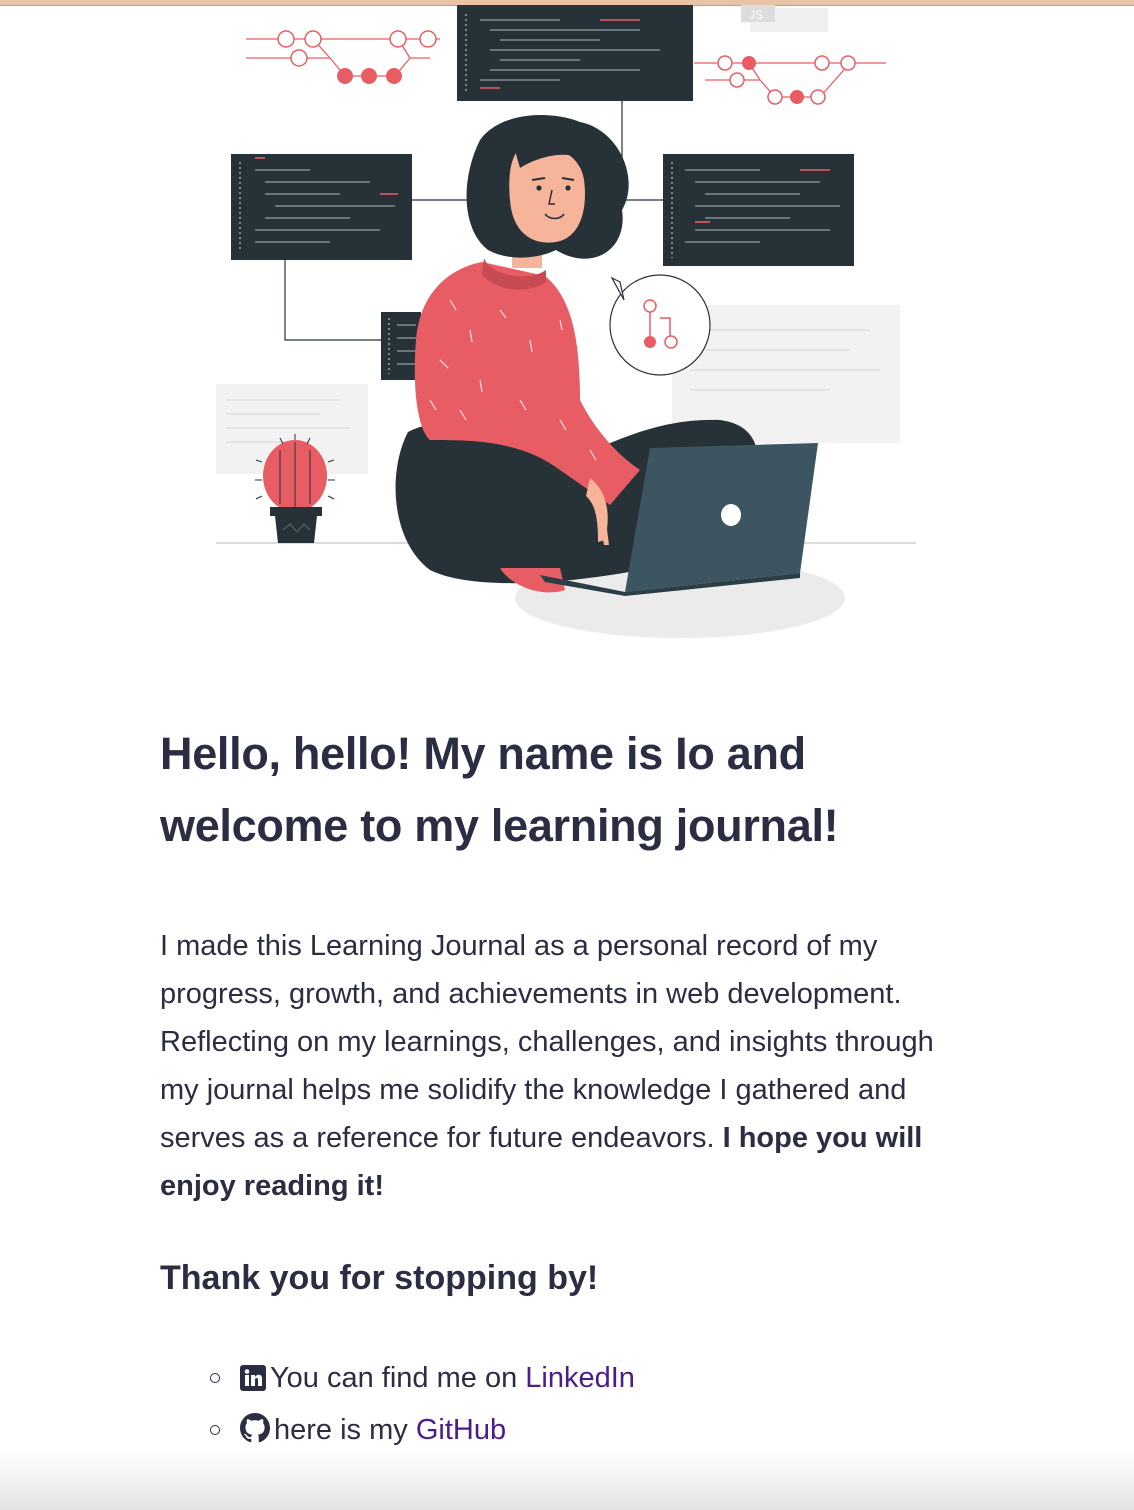 Image resolution: width=1134 pixels, height=1510 pixels. I want to click on thanks-heading: Thank you for stopping by!, so click(379, 1278).